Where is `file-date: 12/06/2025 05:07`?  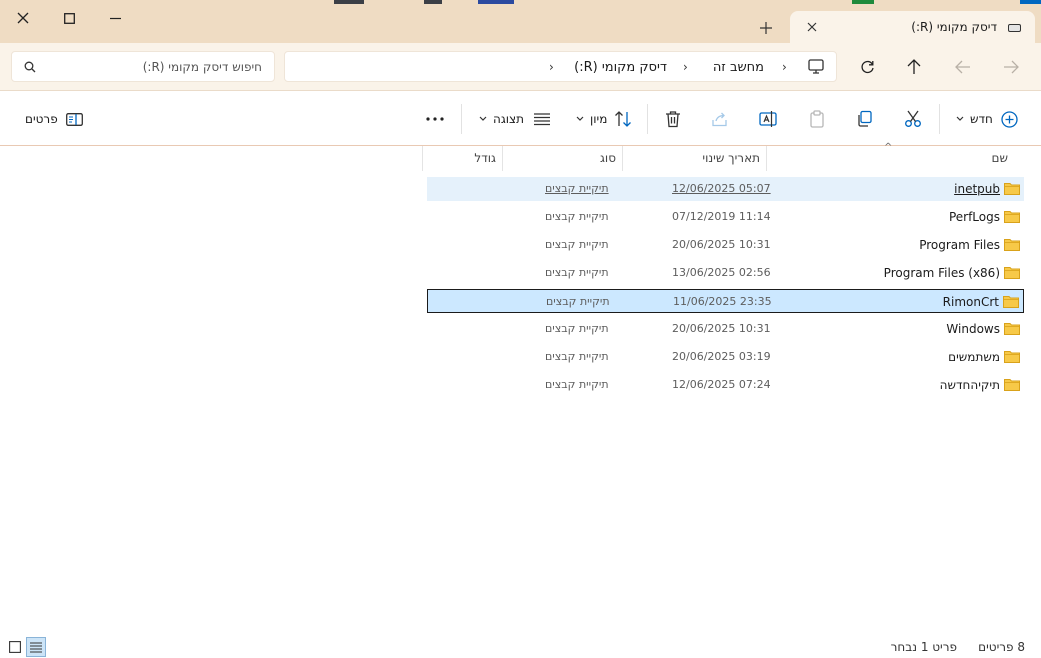 file-date: 12/06/2025 05:07 is located at coordinates (721, 188).